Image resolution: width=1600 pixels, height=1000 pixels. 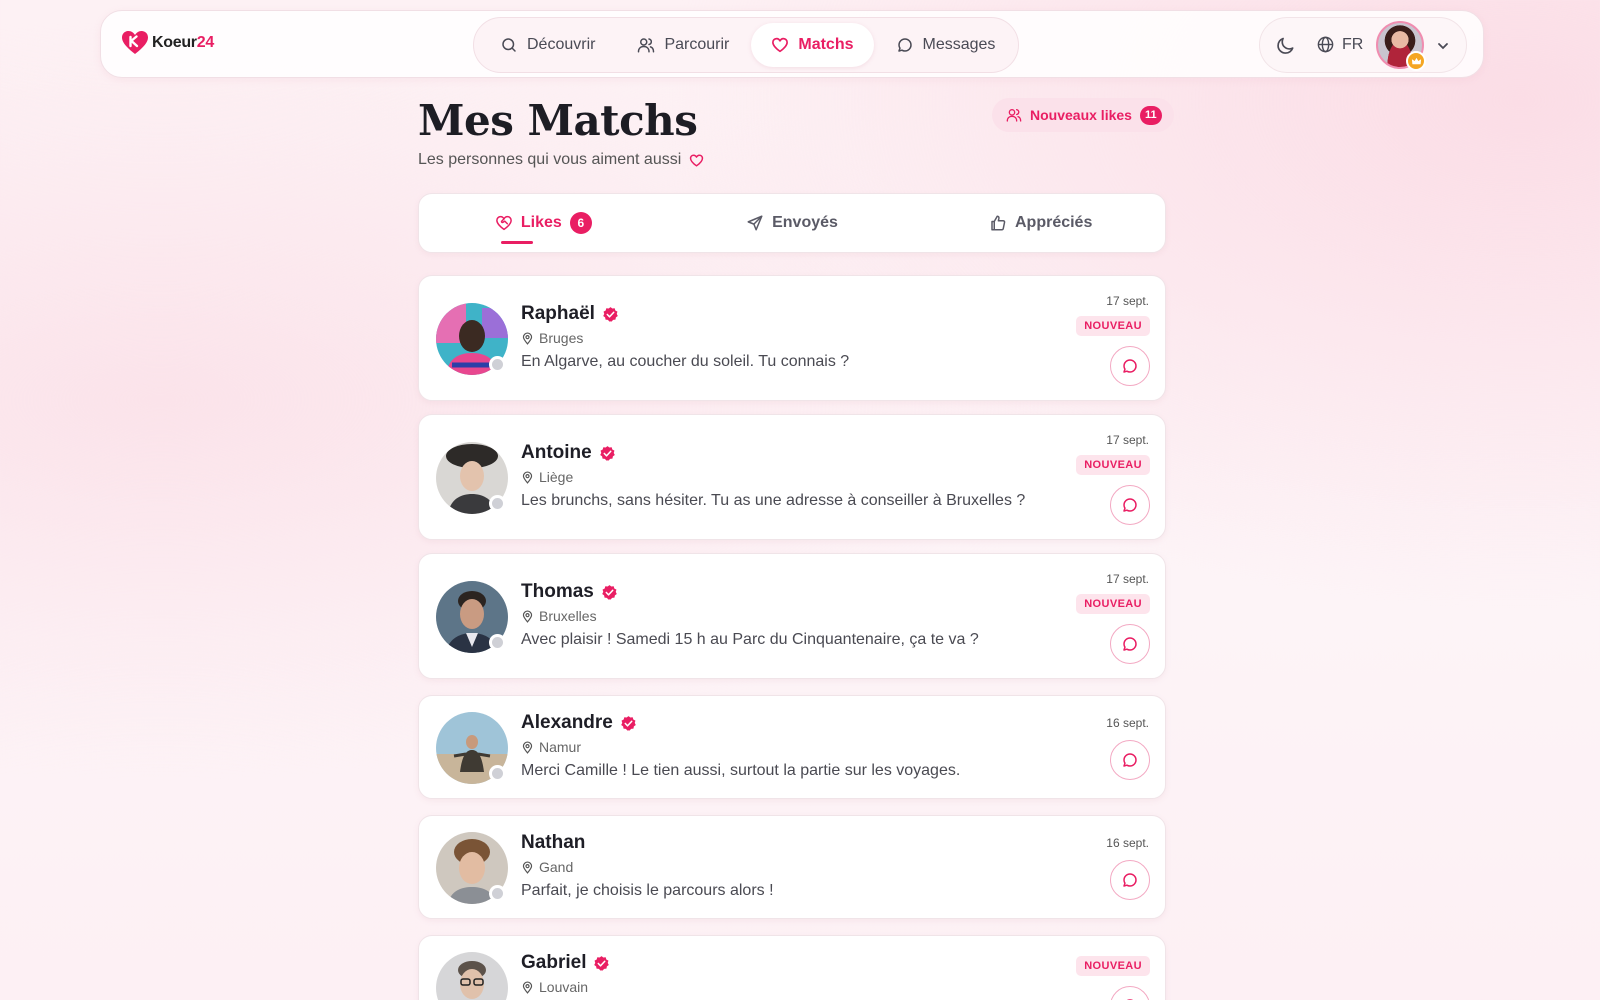 I want to click on chevron-down-icon, so click(x=1443, y=46).